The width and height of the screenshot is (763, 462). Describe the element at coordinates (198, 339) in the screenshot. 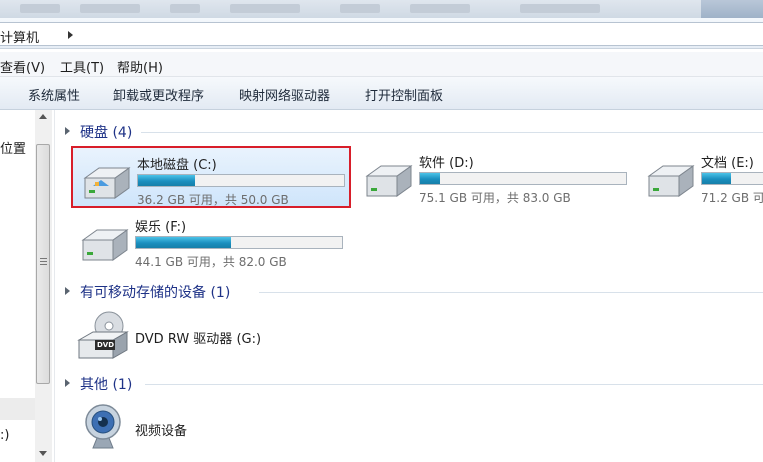

I see `device-name: DVD RW 驱动器 (G:)` at that location.